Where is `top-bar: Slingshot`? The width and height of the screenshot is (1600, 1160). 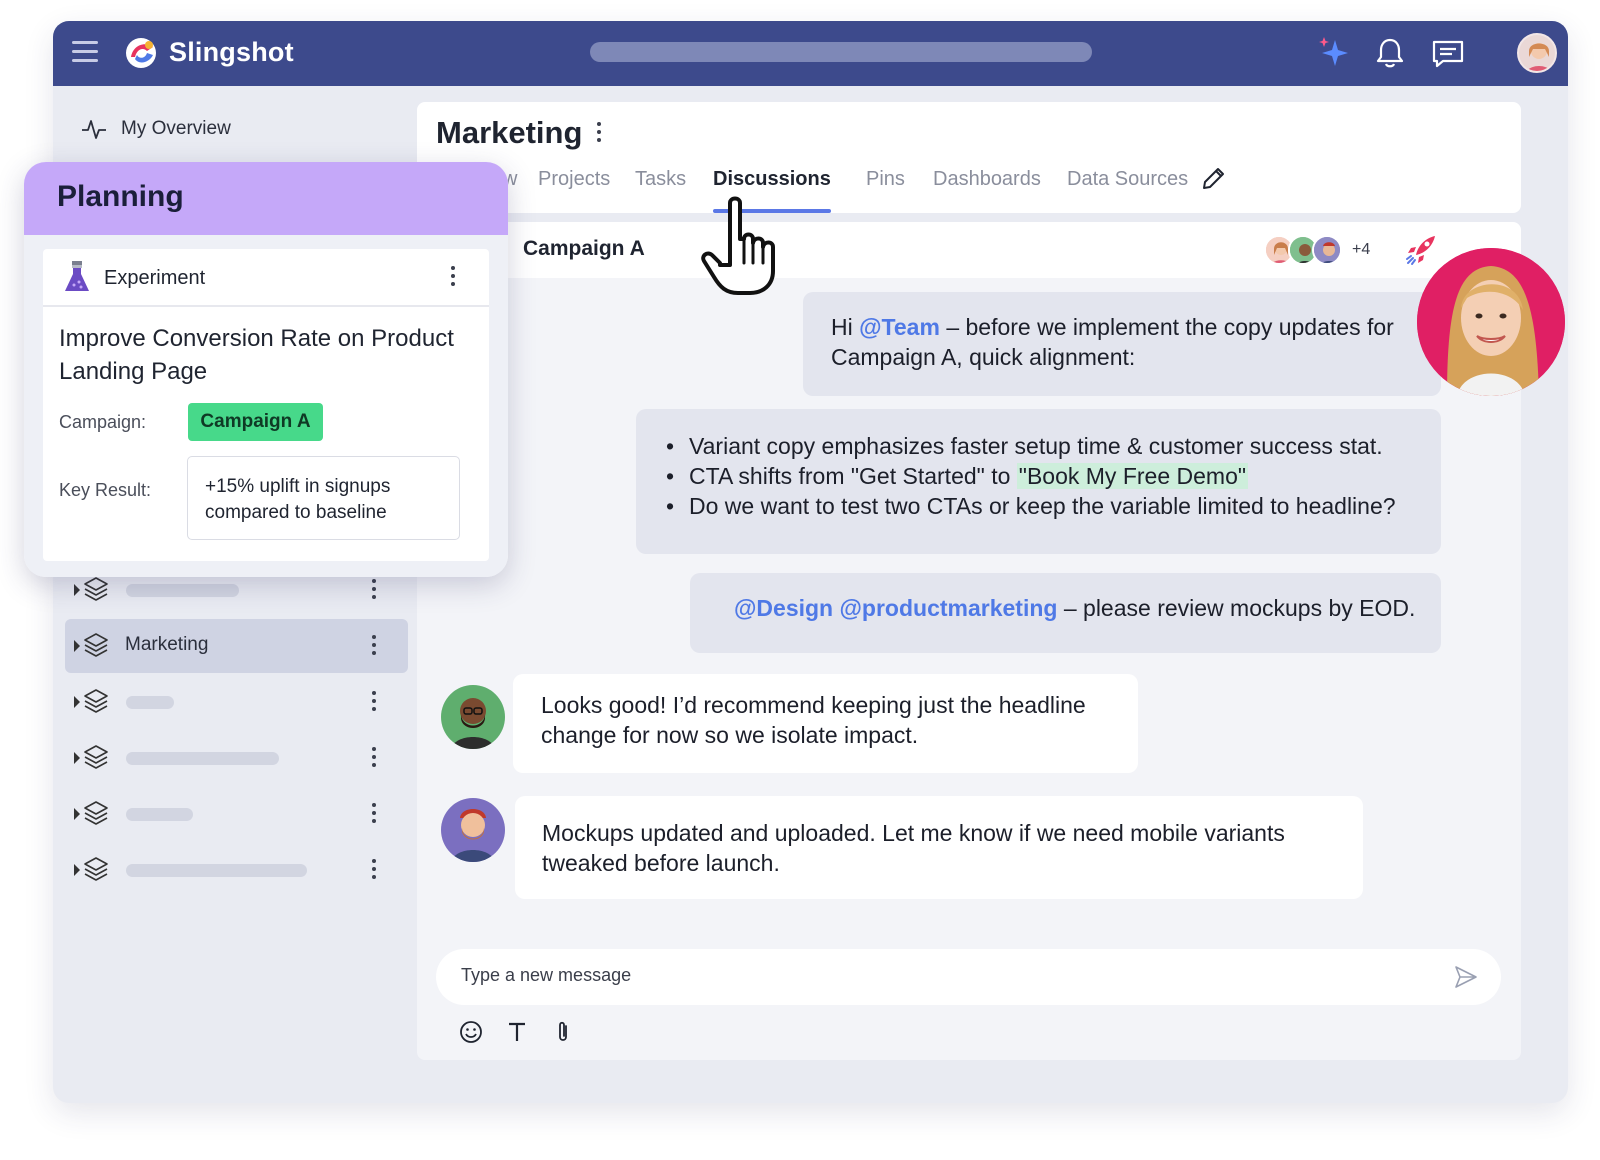 top-bar: Slingshot is located at coordinates (810, 53).